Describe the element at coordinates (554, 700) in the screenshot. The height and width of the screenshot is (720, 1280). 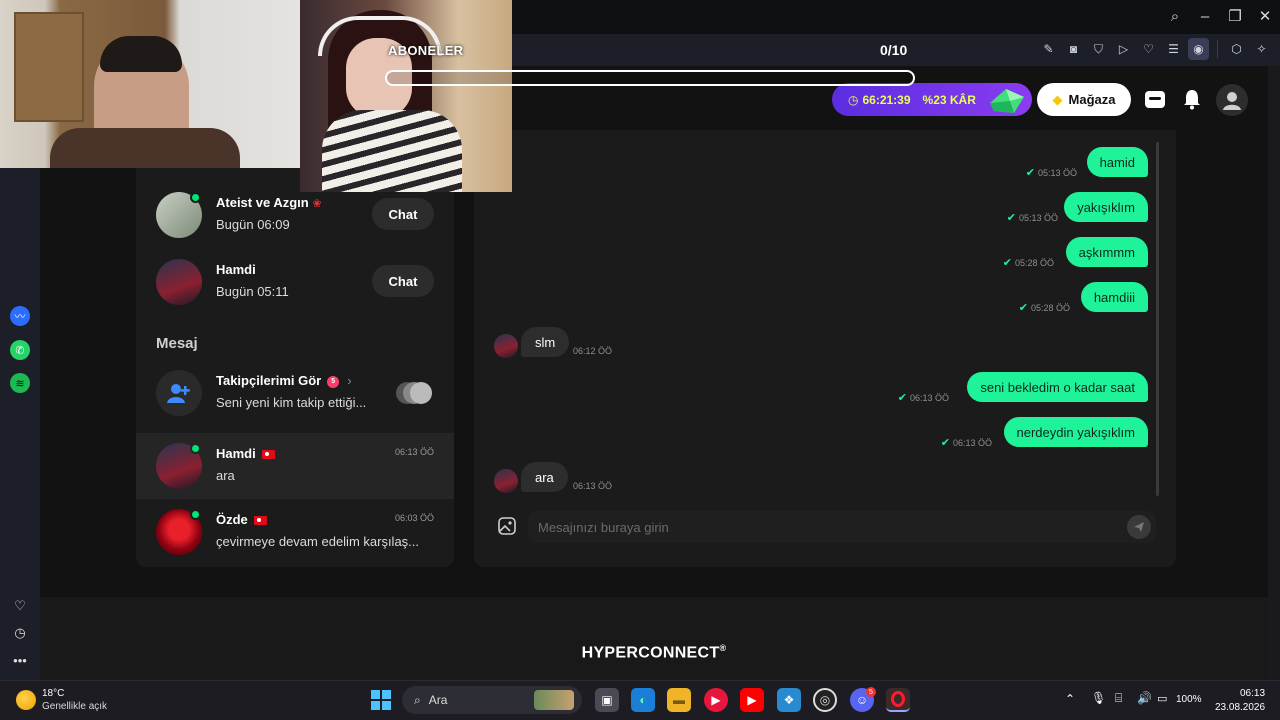
I see `search-highlight-icon` at that location.